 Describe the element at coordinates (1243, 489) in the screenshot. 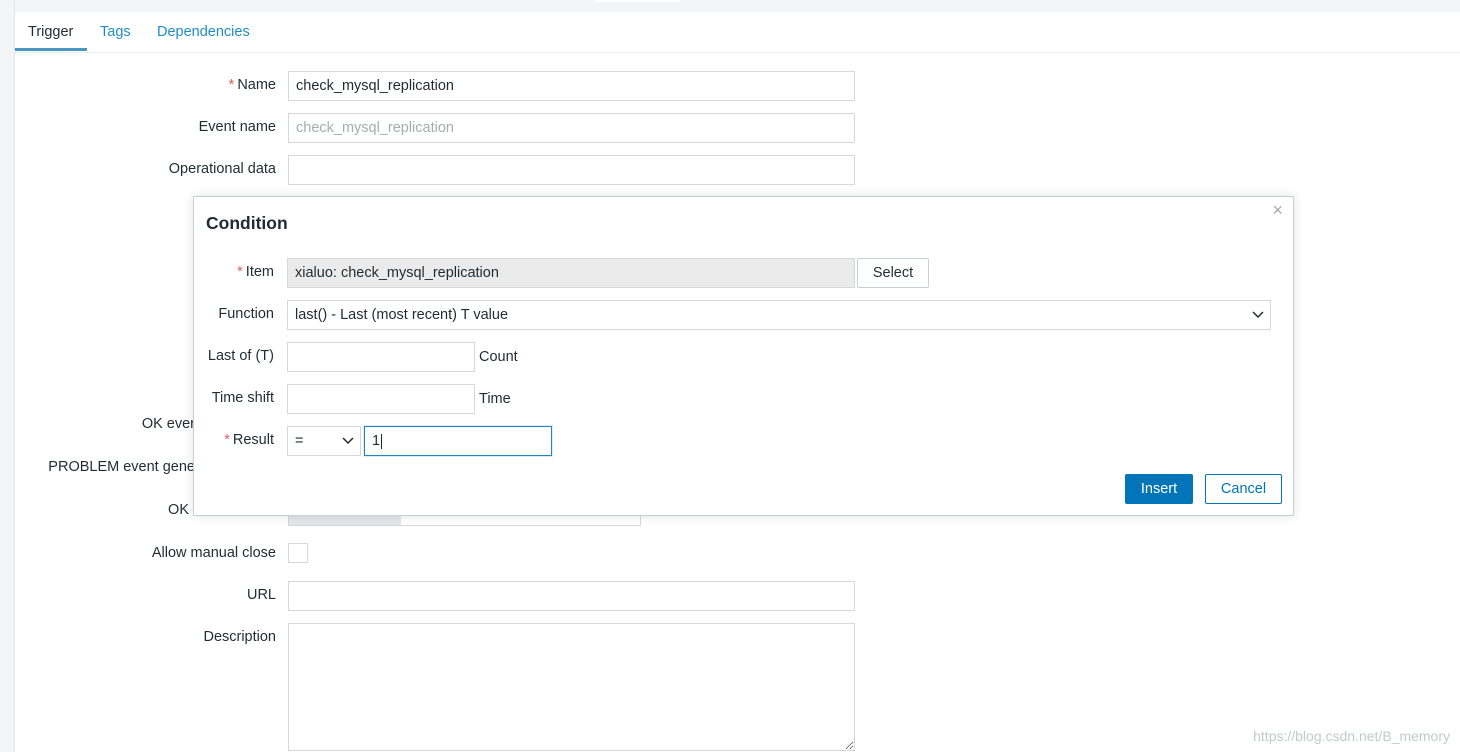

I see `cancel-button: Cancel` at that location.